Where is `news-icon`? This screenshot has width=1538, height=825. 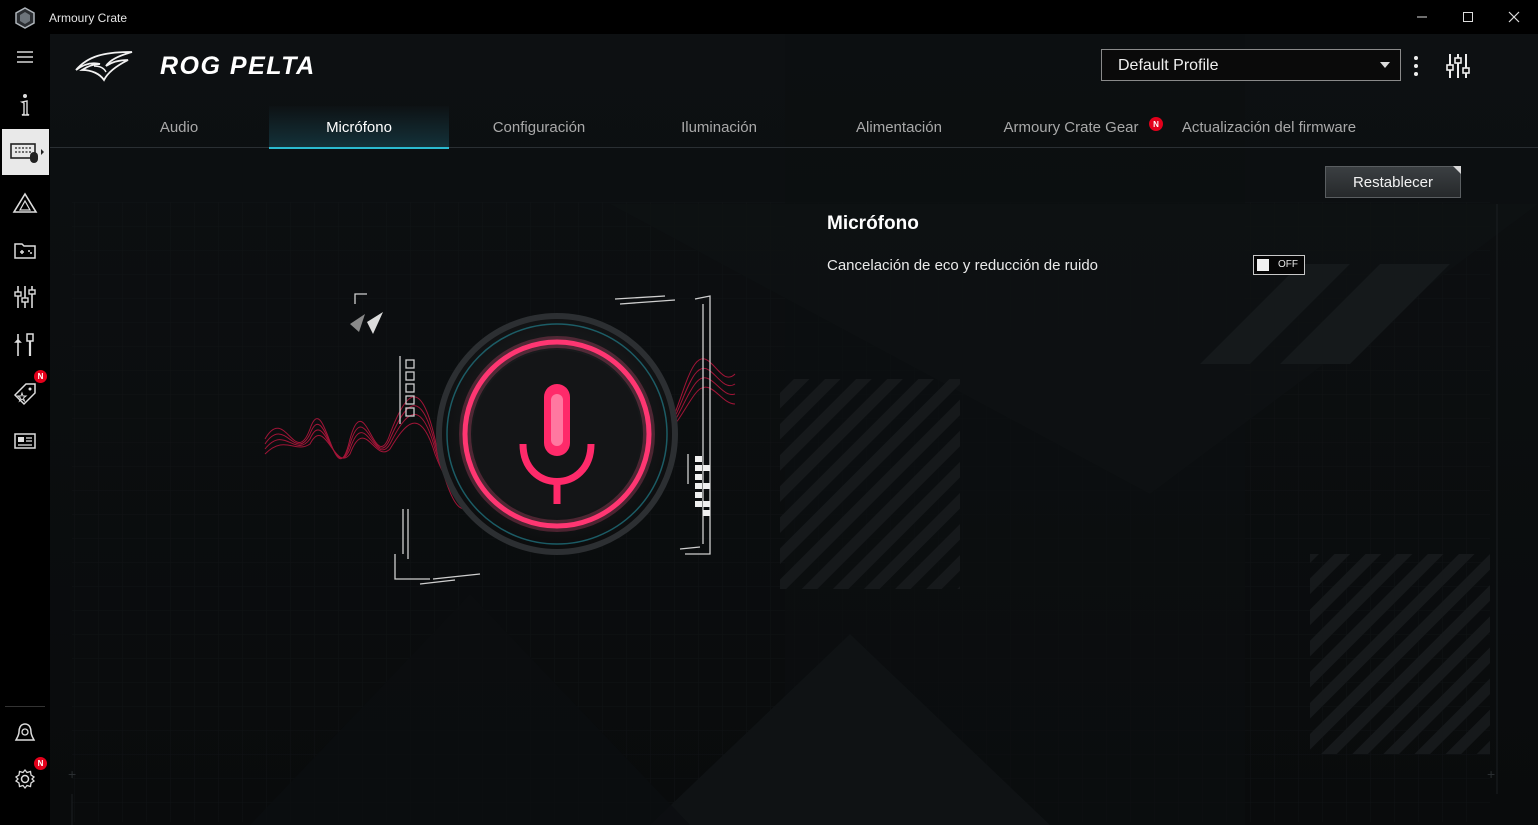
news-icon is located at coordinates (25, 441).